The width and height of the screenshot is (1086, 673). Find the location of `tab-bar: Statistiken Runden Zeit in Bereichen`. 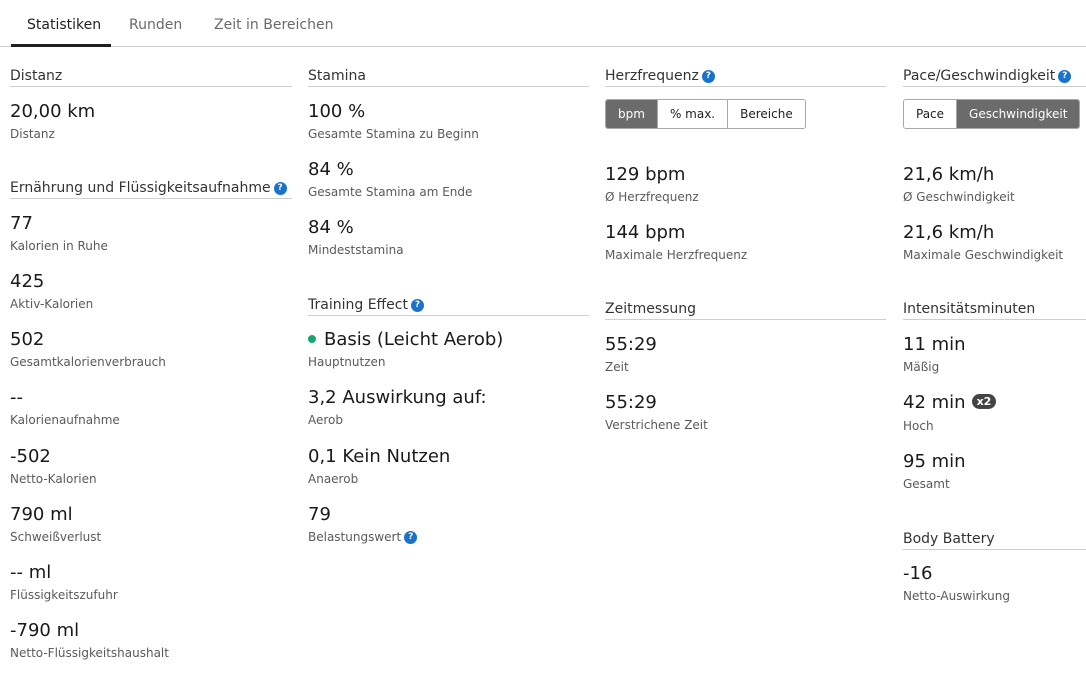

tab-bar: Statistiken Runden Zeit in Bereichen is located at coordinates (543, 23).